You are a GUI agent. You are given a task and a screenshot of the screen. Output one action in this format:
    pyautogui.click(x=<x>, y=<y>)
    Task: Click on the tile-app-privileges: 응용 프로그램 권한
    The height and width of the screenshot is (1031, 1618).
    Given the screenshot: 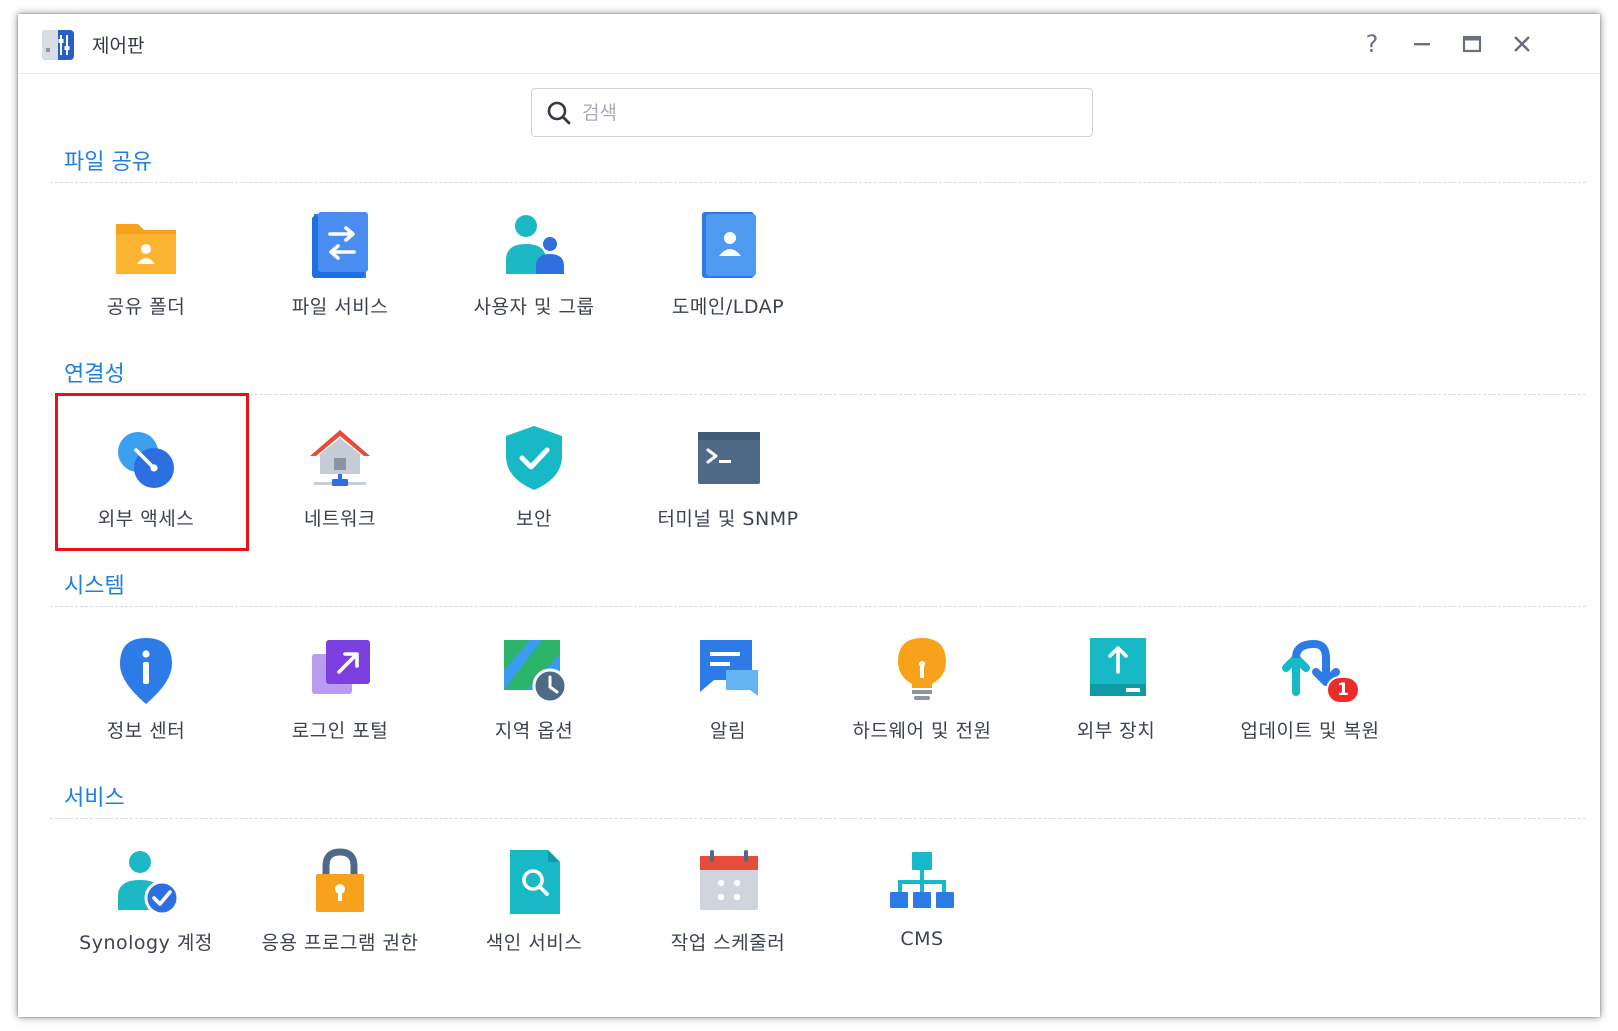 What is the action you would take?
    pyautogui.click(x=340, y=907)
    